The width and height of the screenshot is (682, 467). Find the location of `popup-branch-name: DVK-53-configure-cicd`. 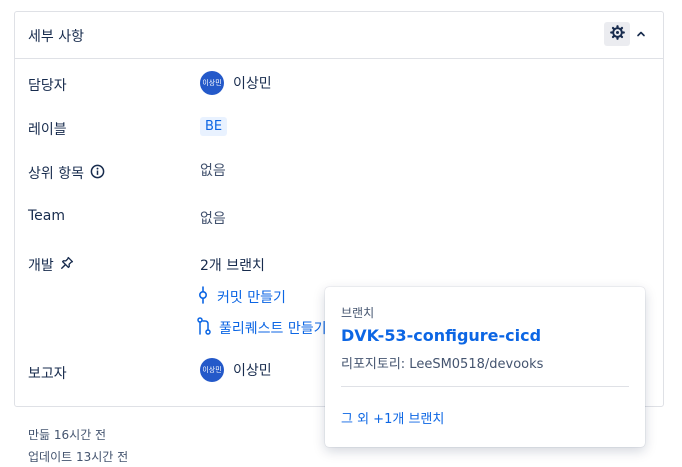

popup-branch-name: DVK-53-configure-cicd is located at coordinates (441, 335).